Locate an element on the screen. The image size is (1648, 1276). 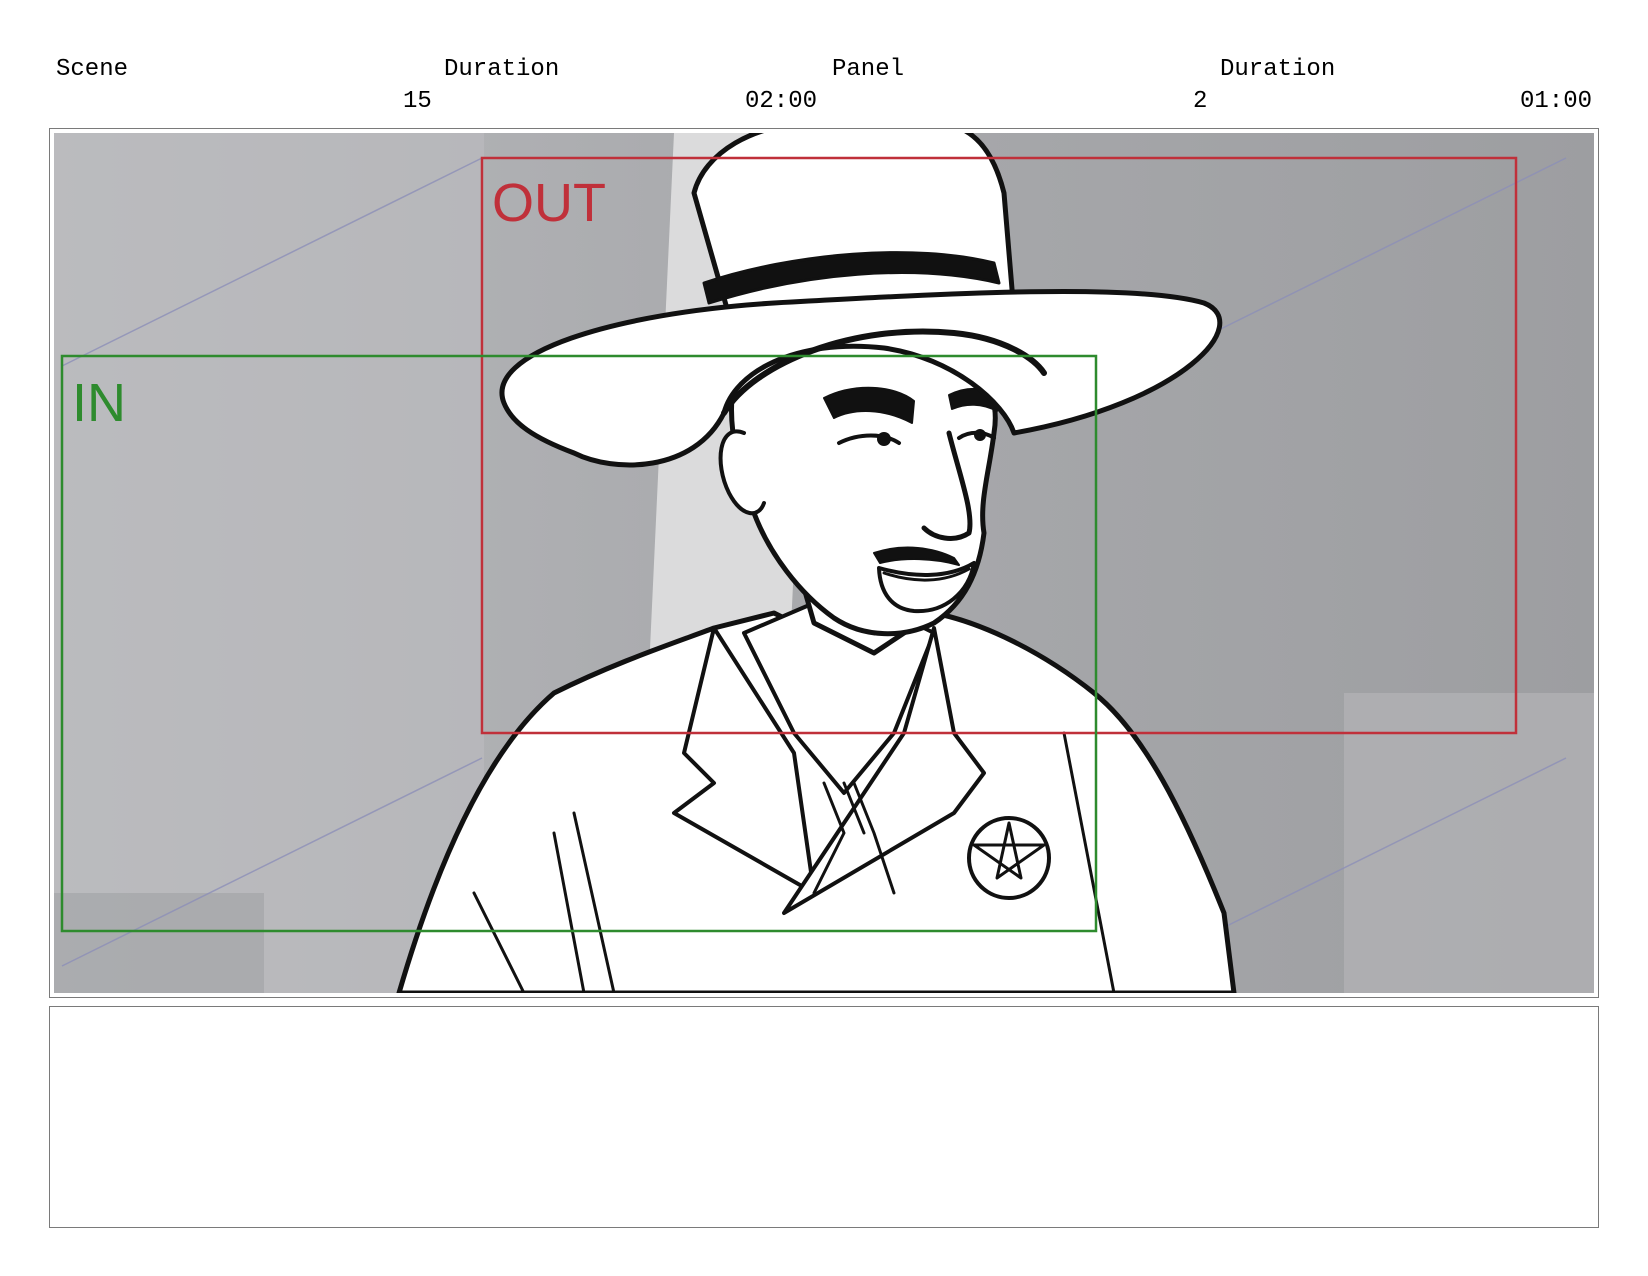
camera-in-label: IN is located at coordinates (99, 403).